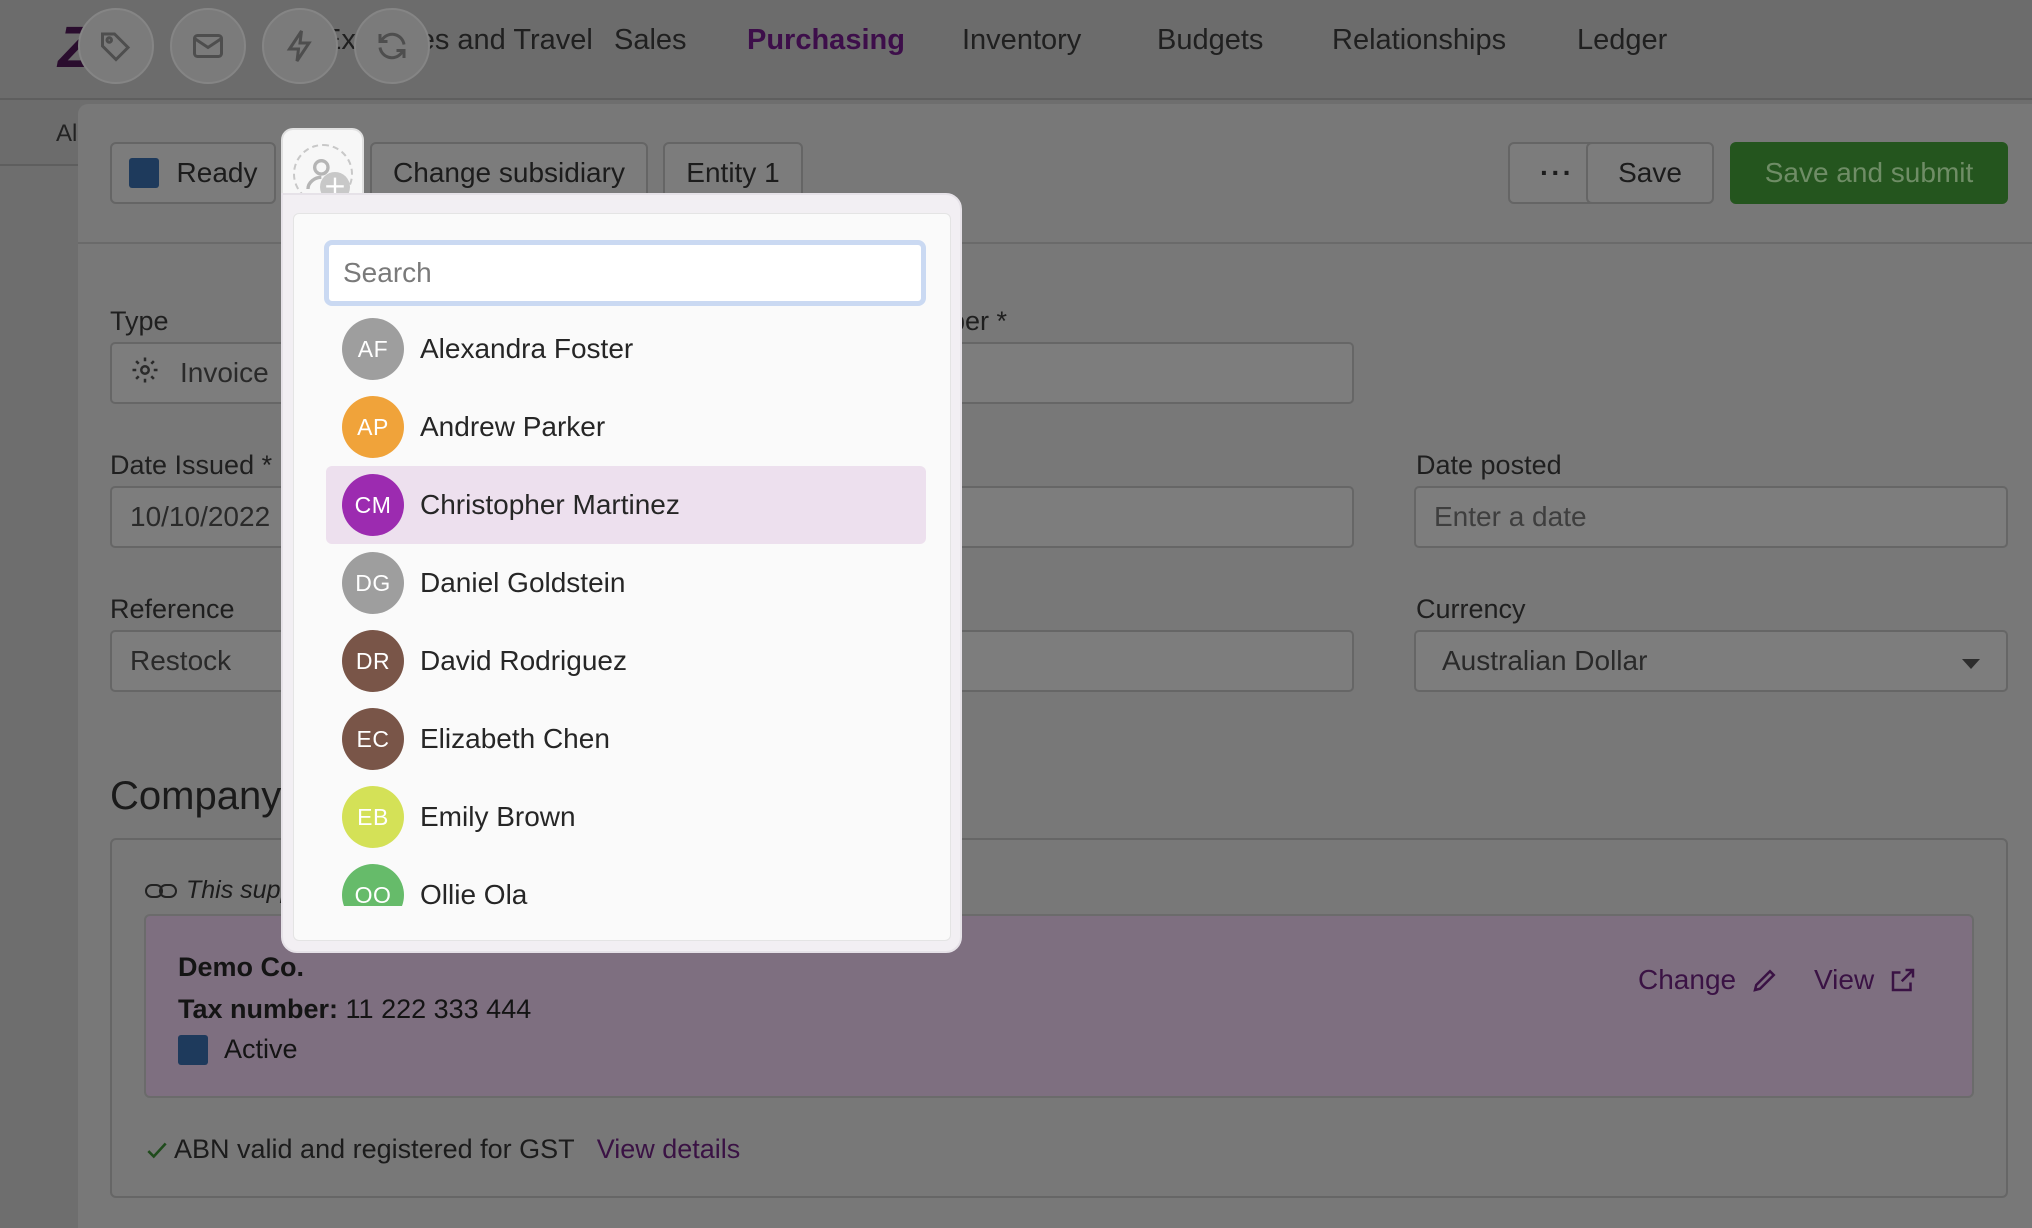 The width and height of the screenshot is (2032, 1228). What do you see at coordinates (1151, 373) in the screenshot?
I see `number-field` at bounding box center [1151, 373].